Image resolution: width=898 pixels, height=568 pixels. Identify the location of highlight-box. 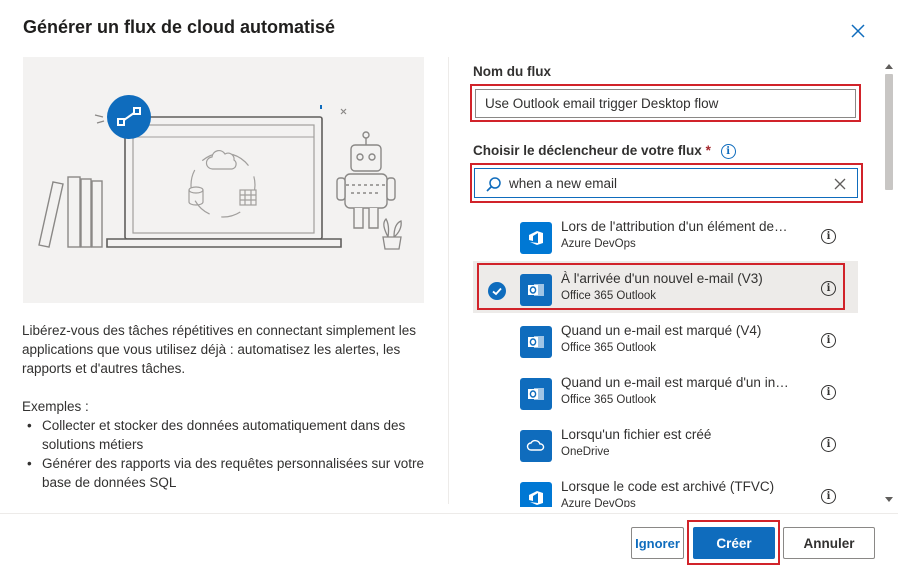
(661, 286).